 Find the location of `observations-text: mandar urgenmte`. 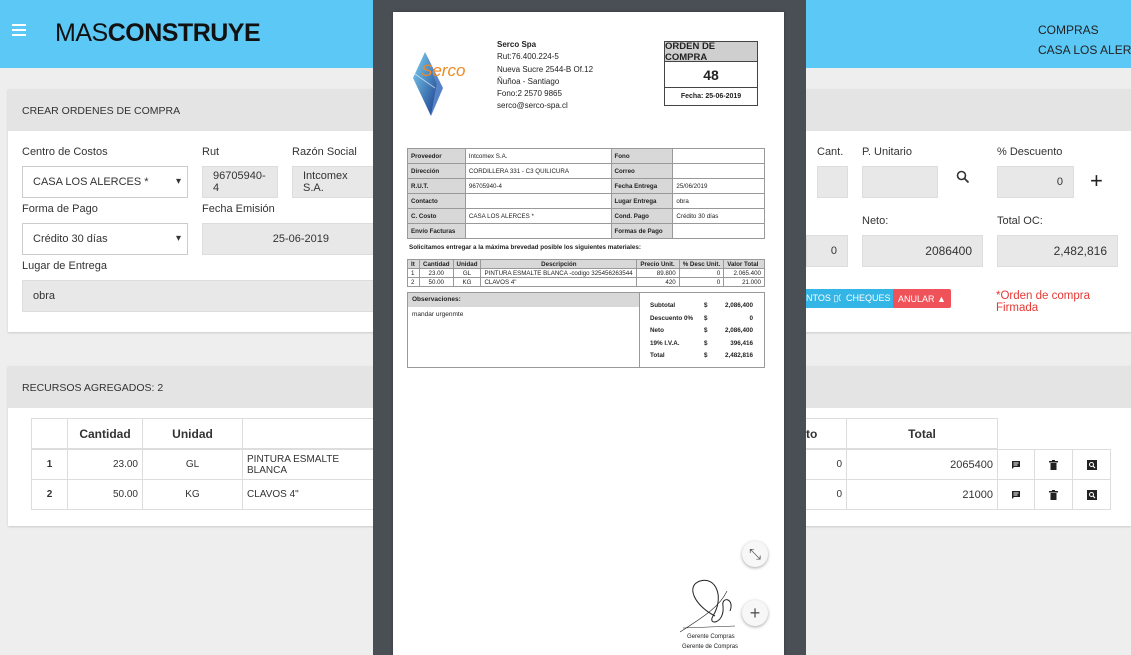

observations-text: mandar urgenmte is located at coordinates (438, 314).